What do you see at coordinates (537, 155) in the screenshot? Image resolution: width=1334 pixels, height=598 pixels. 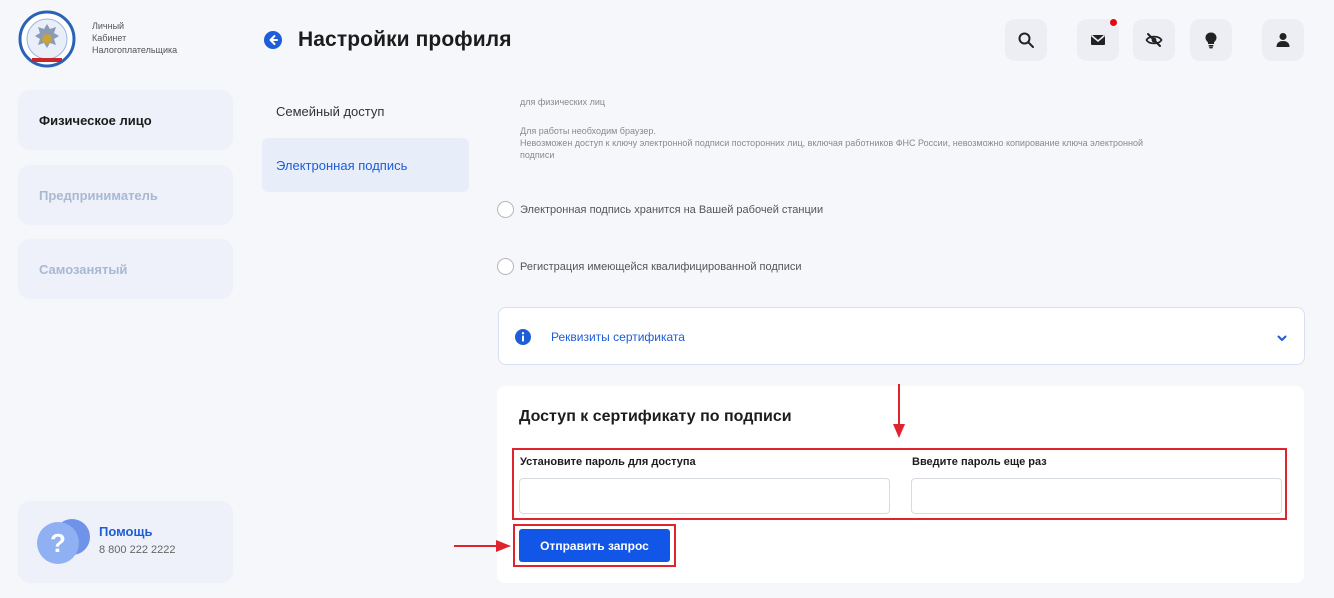 I see `info-line: подписи` at bounding box center [537, 155].